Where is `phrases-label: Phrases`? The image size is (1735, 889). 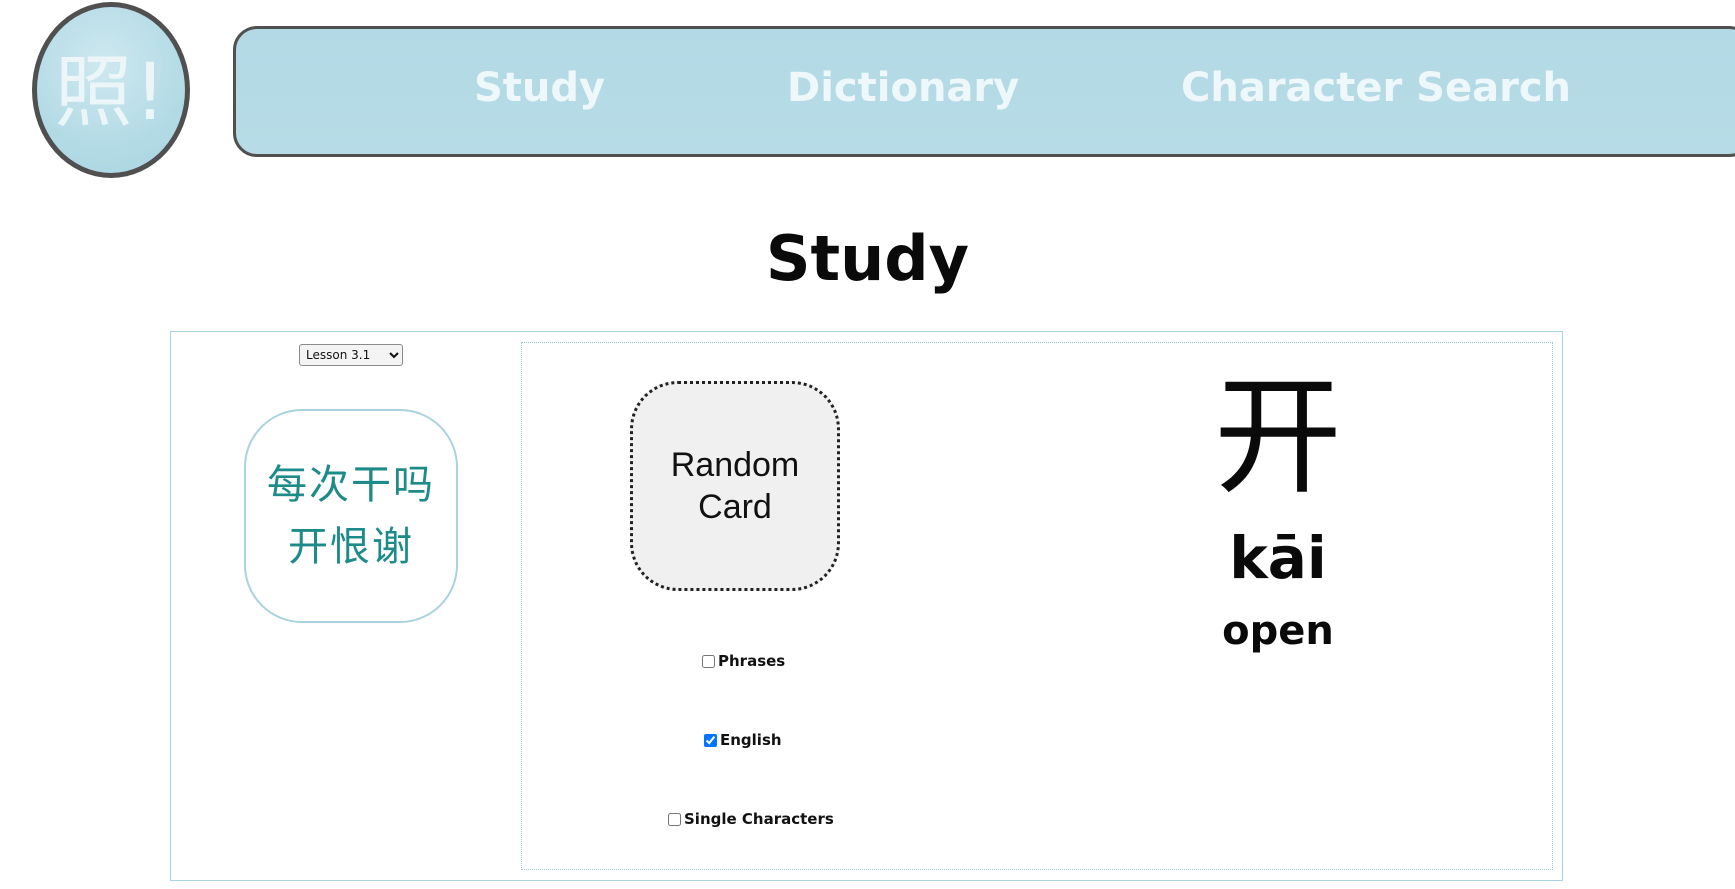
phrases-label: Phrases is located at coordinates (752, 661).